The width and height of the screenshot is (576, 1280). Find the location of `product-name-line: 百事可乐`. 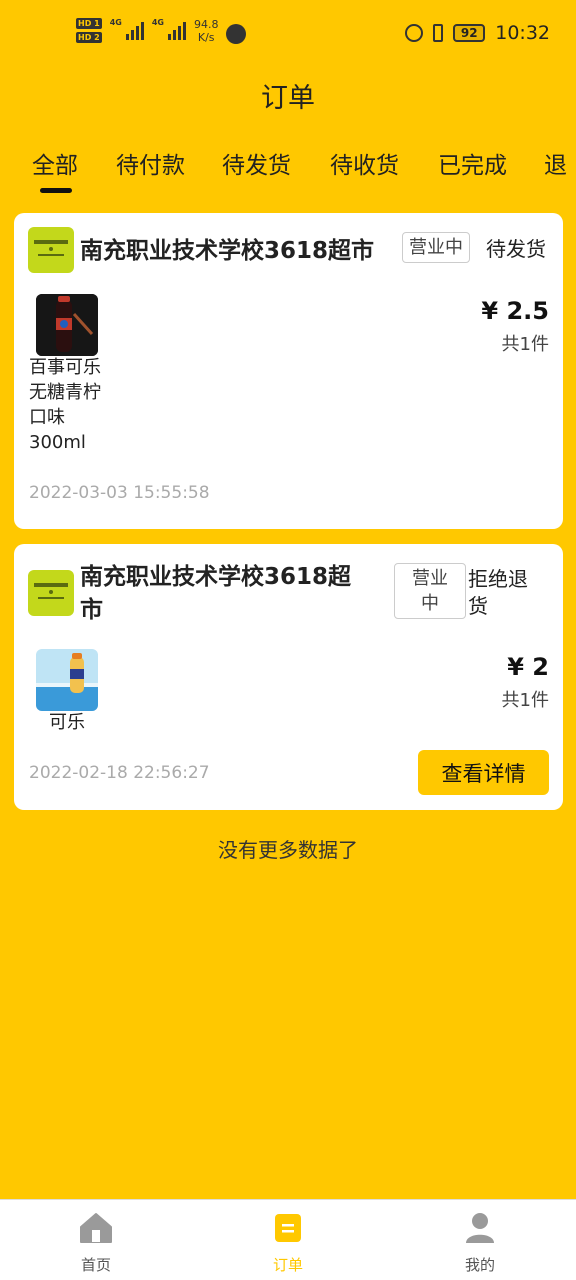

product-name-line: 百事可乐 is located at coordinates (65, 367).